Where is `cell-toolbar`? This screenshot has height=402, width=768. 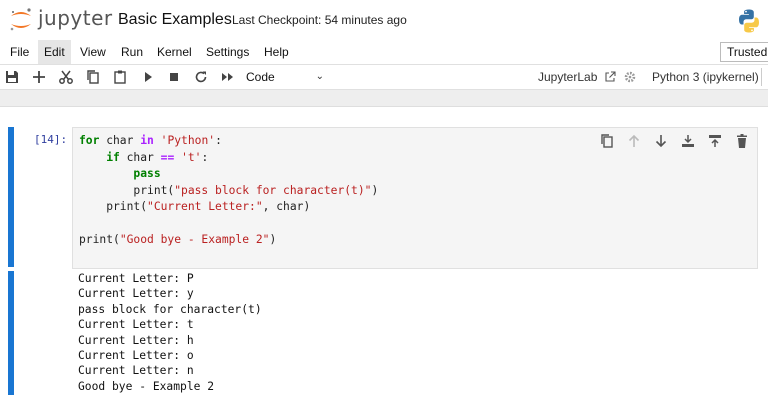
cell-toolbar is located at coordinates (675, 141).